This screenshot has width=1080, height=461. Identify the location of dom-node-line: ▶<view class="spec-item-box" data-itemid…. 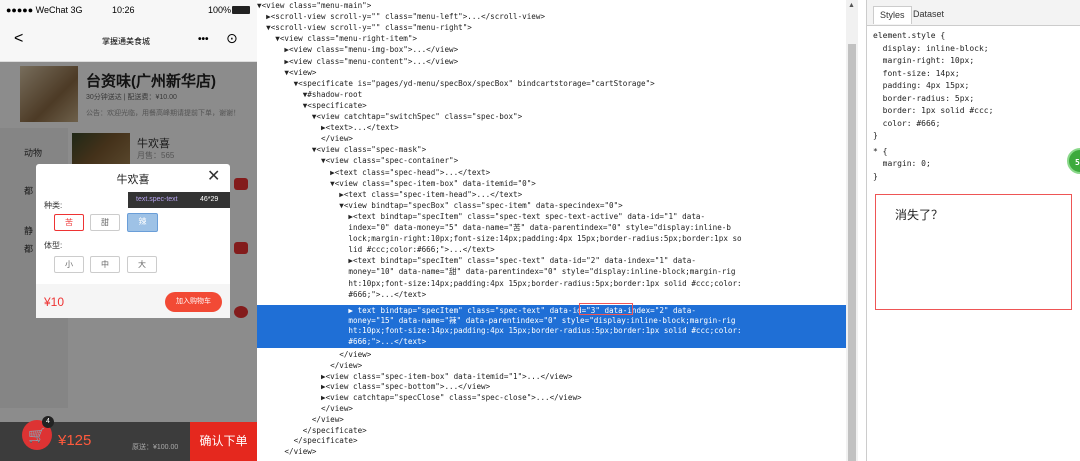
(551, 377).